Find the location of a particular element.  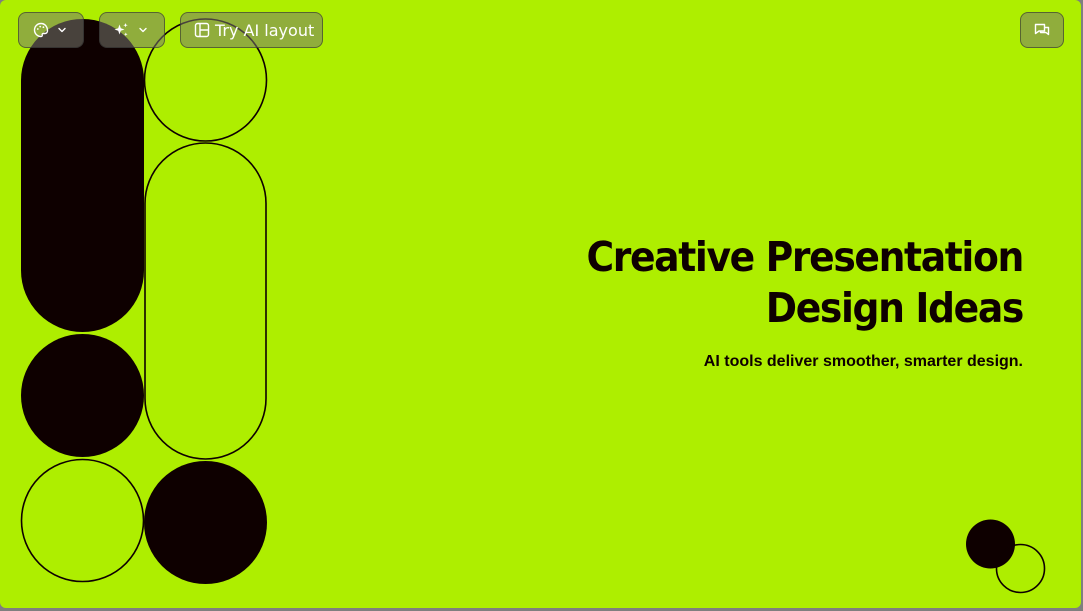

slide-title: Creative Presentation Design Ideas is located at coordinates (748, 283).